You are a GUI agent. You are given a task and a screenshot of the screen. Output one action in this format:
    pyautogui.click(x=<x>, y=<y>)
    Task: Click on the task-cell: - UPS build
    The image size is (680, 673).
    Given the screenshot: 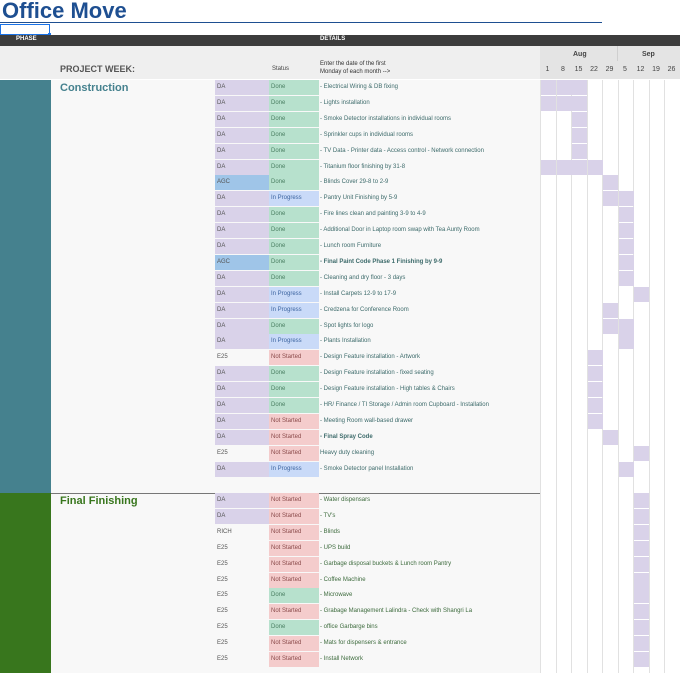 What is the action you would take?
    pyautogui.click(x=430, y=548)
    